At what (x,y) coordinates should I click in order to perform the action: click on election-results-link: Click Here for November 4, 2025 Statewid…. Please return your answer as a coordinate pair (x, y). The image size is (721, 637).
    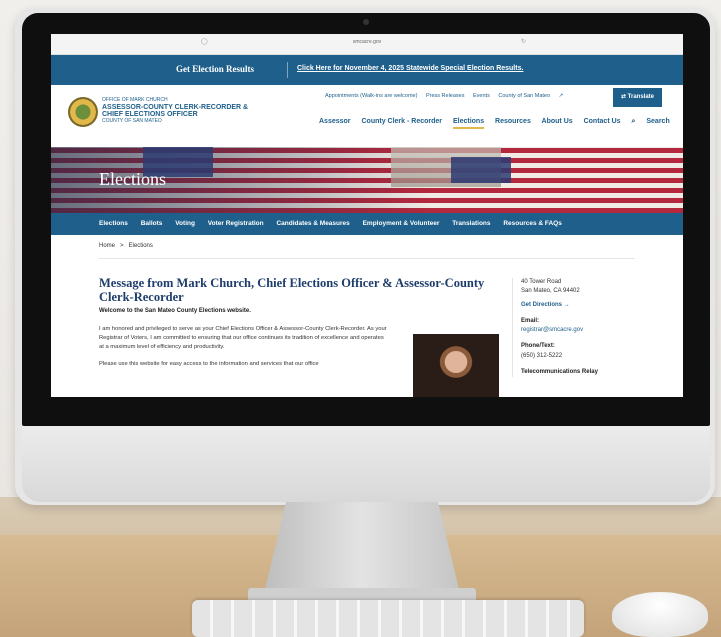
    Looking at the image, I should click on (410, 68).